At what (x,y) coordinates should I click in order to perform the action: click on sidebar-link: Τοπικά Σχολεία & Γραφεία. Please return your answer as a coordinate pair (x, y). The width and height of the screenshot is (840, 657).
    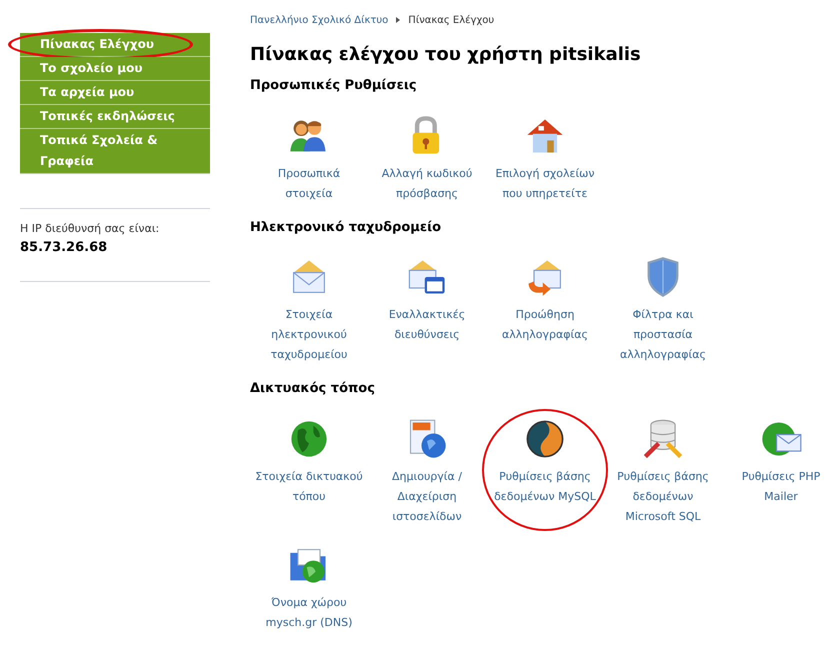
    Looking at the image, I should click on (115, 151).